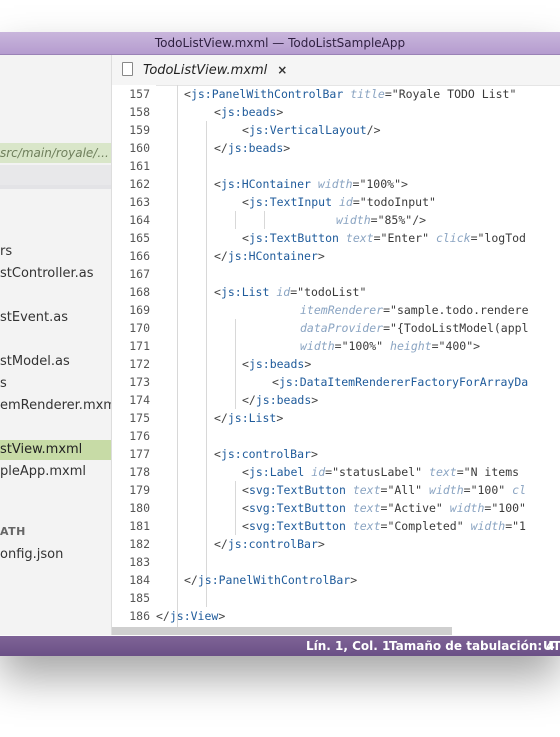 This screenshot has width=560, height=737. I want to click on sidebar-item: stEvent.as, so click(55, 318).